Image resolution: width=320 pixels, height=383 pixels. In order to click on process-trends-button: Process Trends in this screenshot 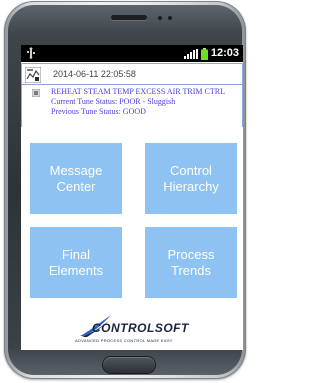, I will do `click(191, 262)`.